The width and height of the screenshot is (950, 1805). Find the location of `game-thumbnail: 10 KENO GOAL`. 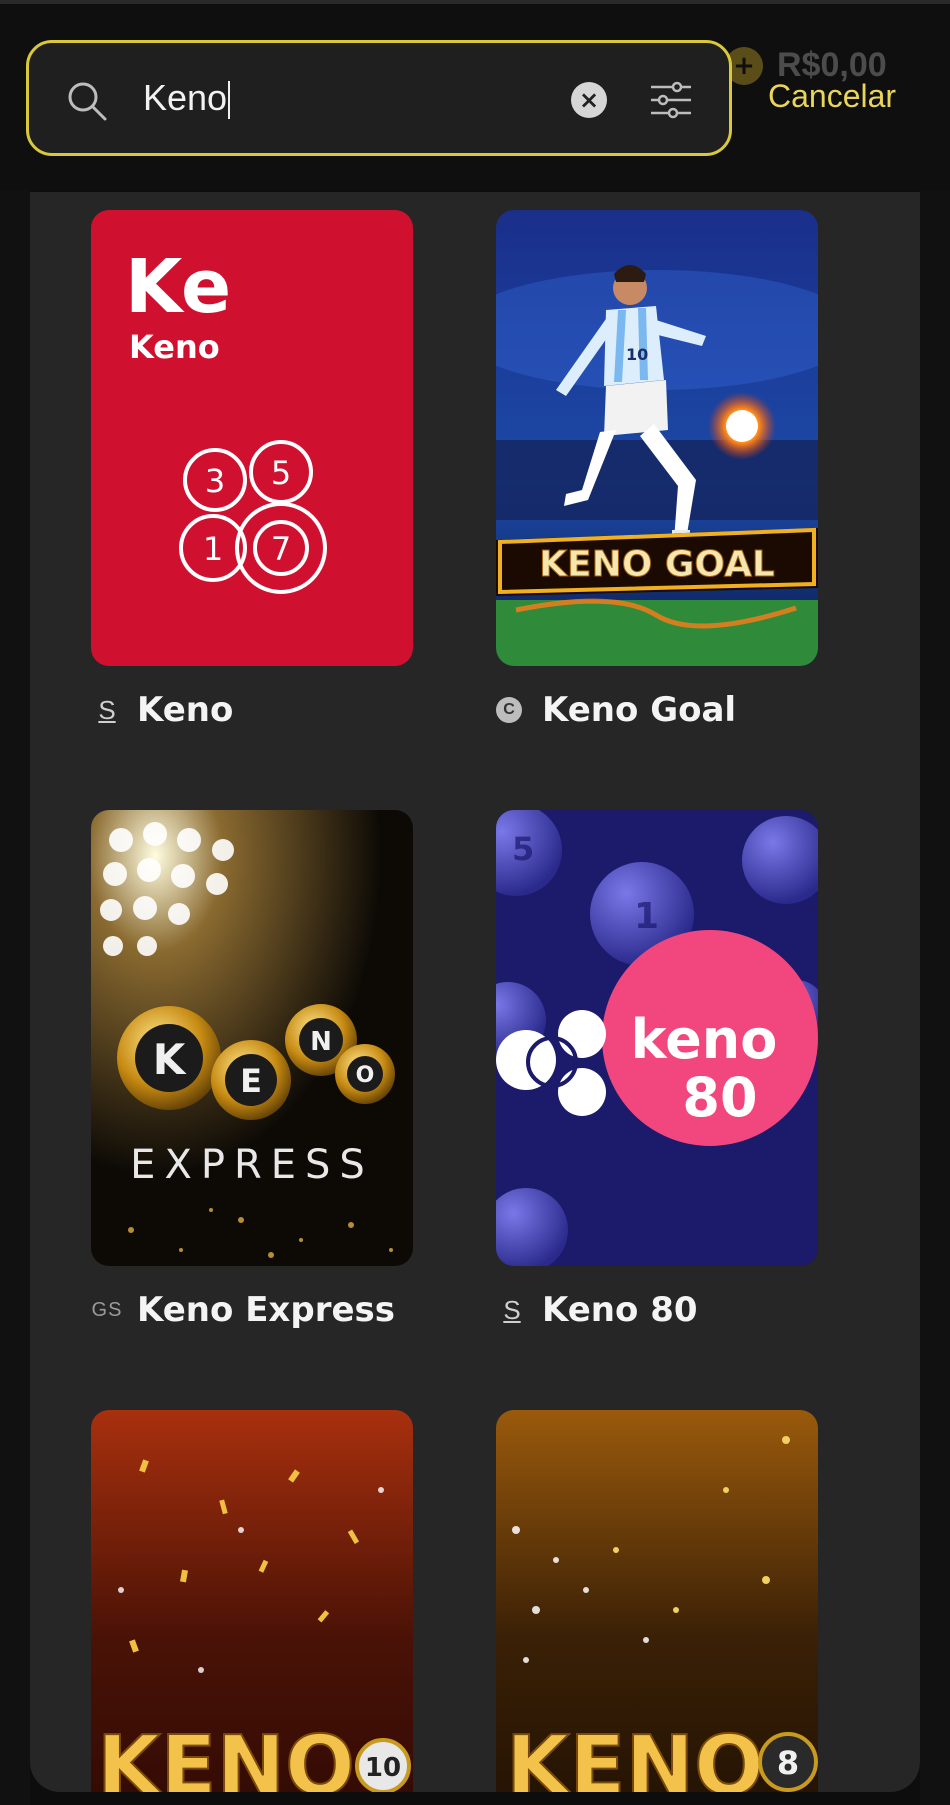

game-thumbnail: 10 KENO GOAL is located at coordinates (657, 438).